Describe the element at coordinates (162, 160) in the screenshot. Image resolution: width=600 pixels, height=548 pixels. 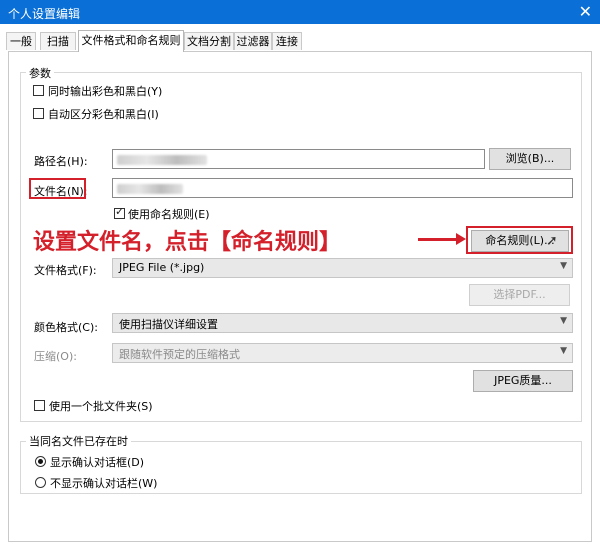
I see `blurred-path-value` at that location.